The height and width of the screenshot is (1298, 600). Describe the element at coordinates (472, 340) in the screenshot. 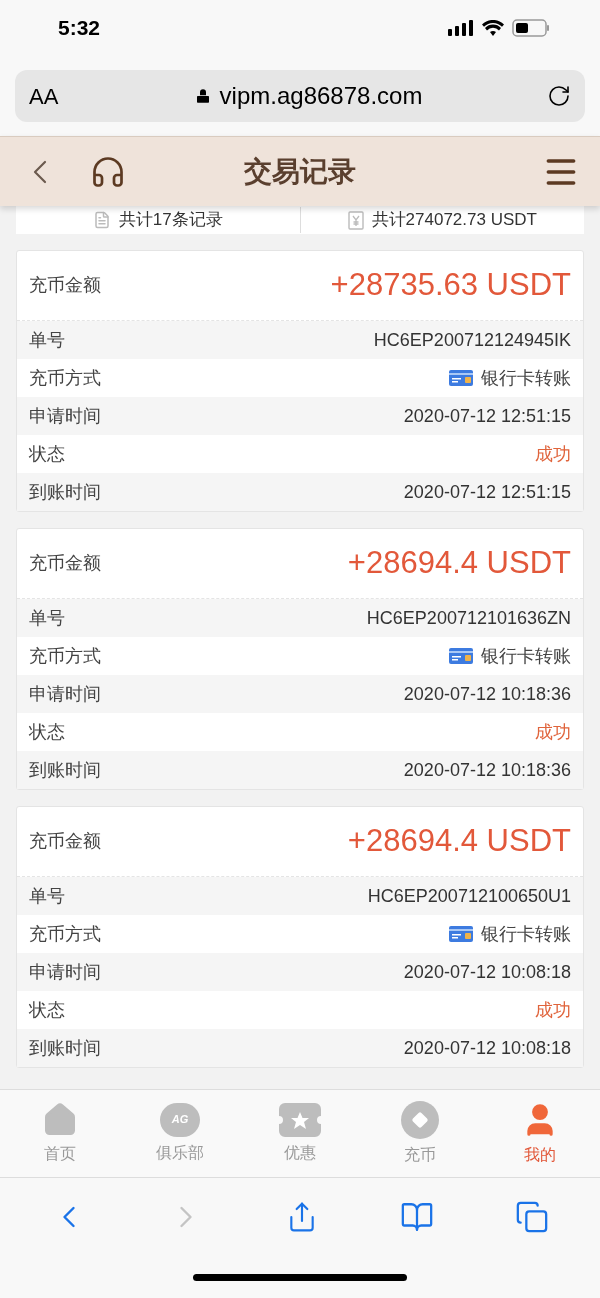

I see `detail-value: HC6EP200712124945IK` at that location.